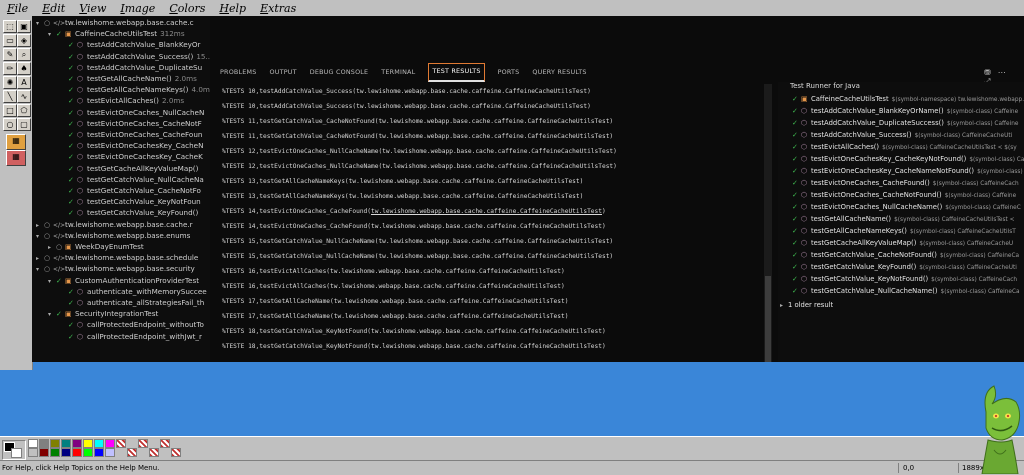 The height and width of the screenshot is (475, 1024). Describe the element at coordinates (509, 72) in the screenshot. I see `tab-ports: PORTS` at that location.